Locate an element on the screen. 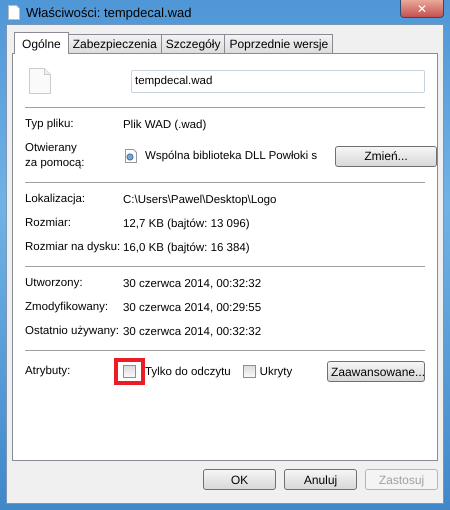 This screenshot has height=510, width=450. field-label: Zmodyfikowany: is located at coordinates (67, 307).